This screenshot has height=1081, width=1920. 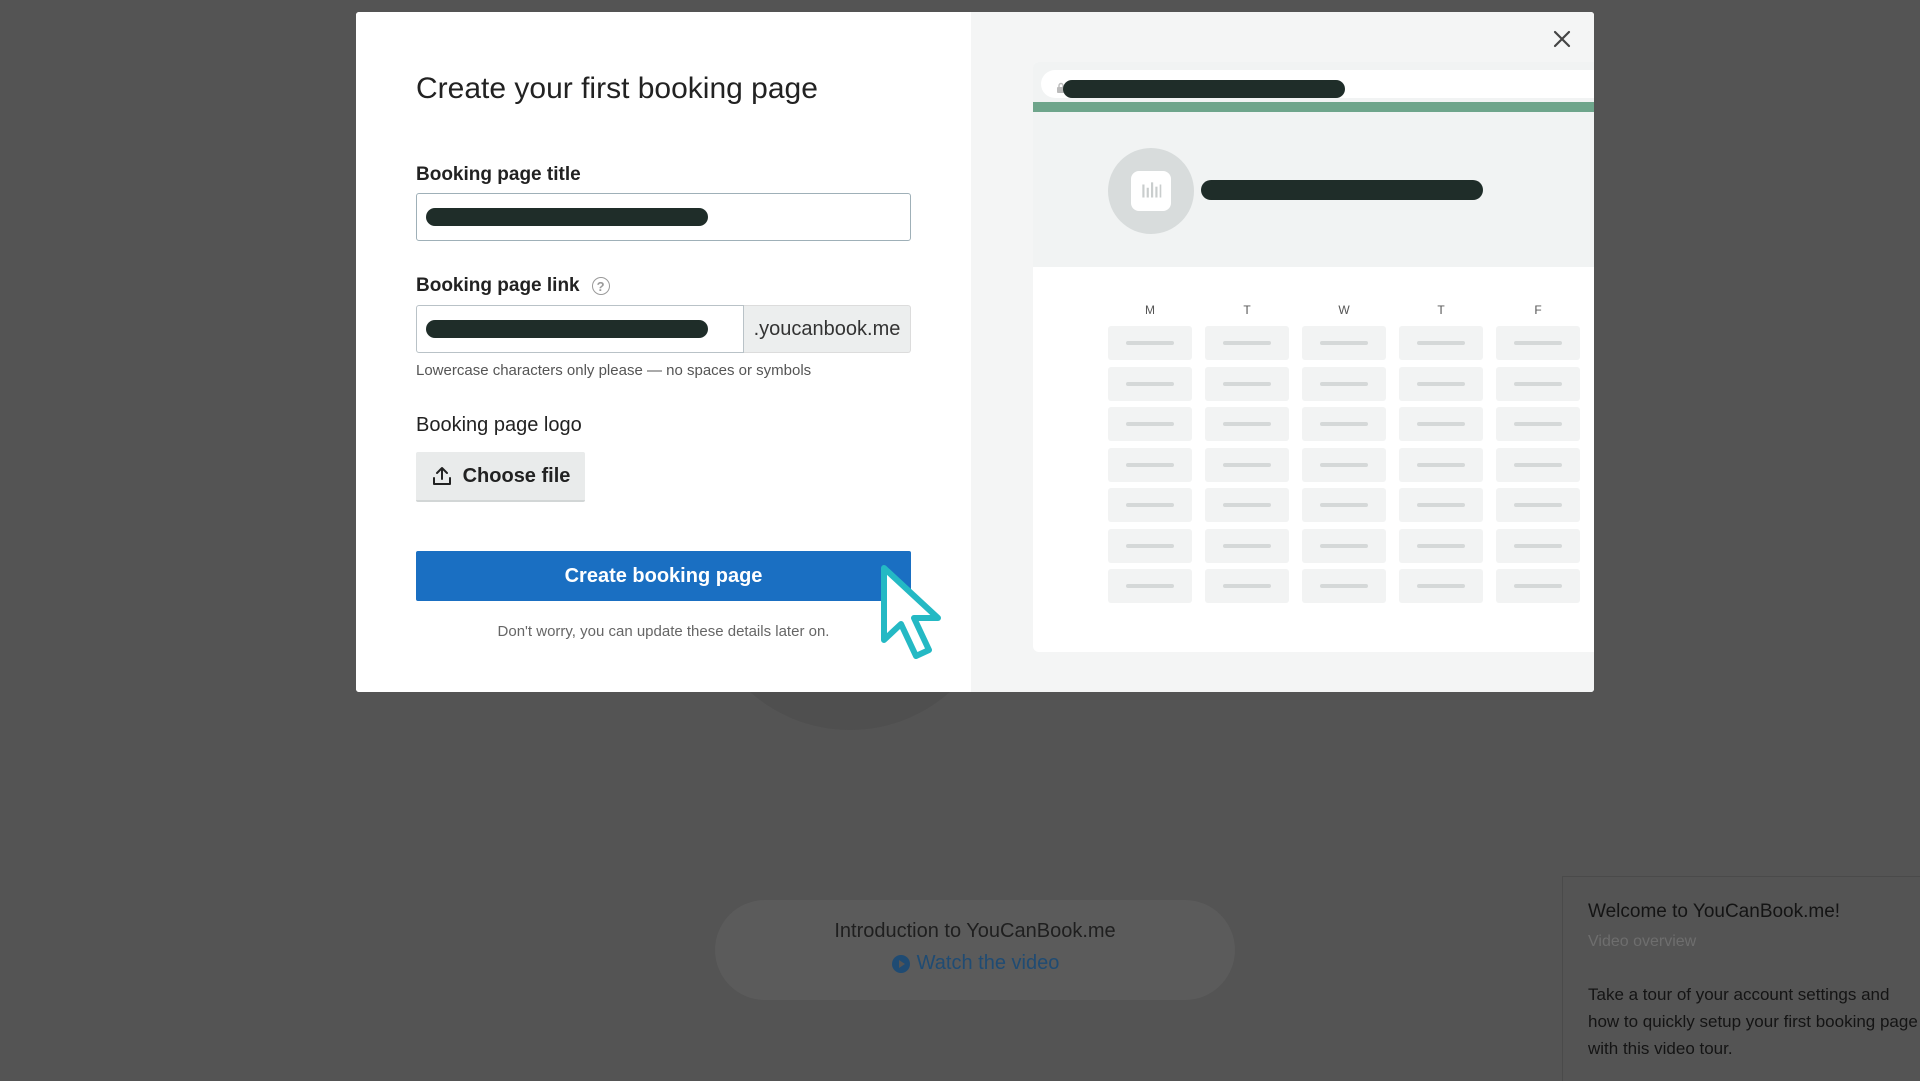 What do you see at coordinates (498, 174) in the screenshot?
I see `booking-title-label: Booking page title` at bounding box center [498, 174].